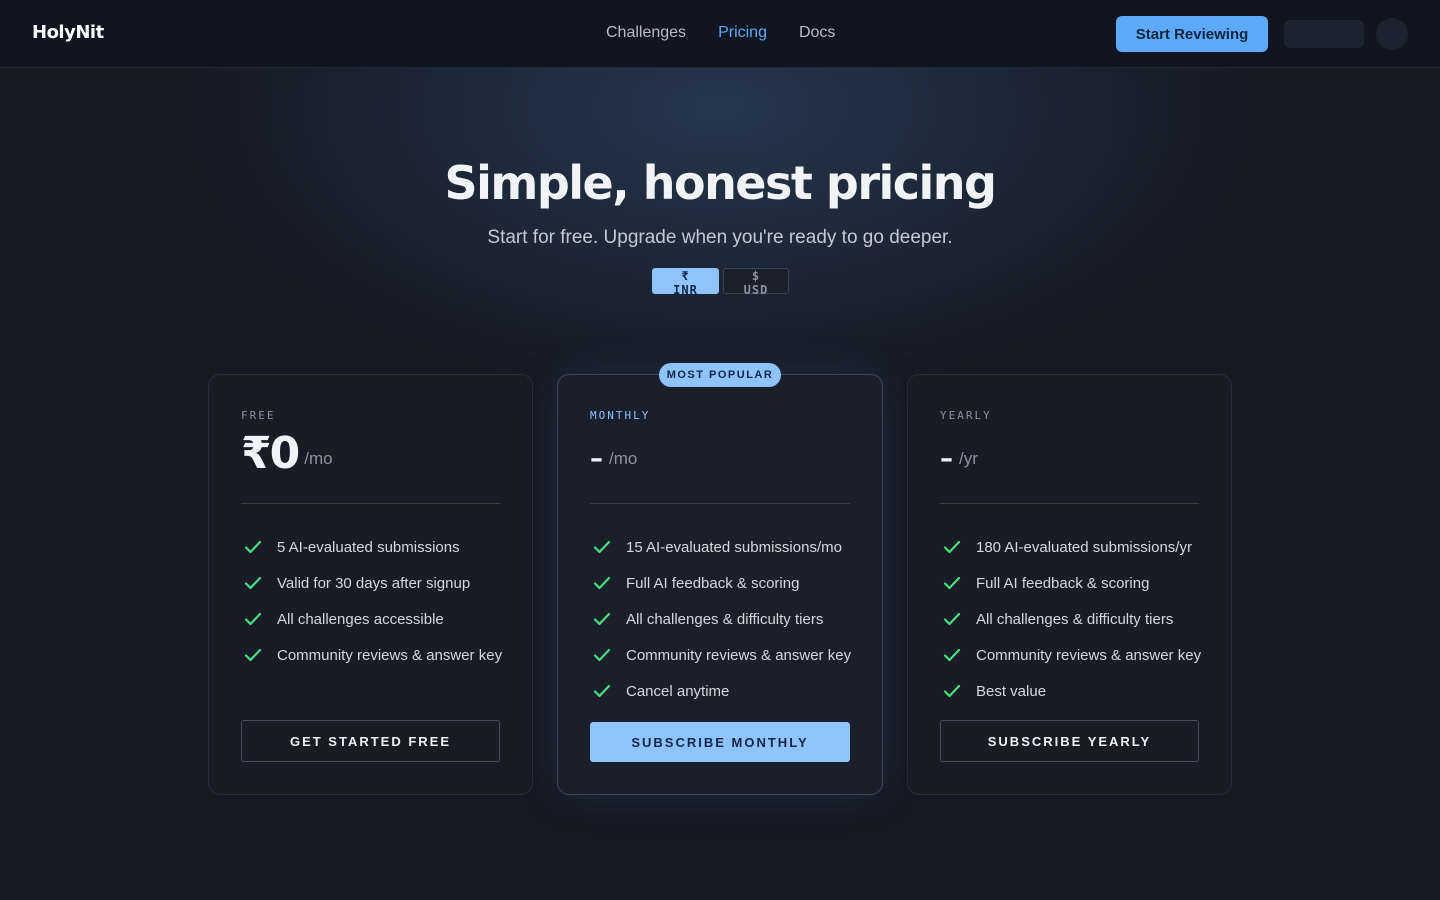 The image size is (1440, 900). What do you see at coordinates (620, 415) in the screenshot?
I see `plan-tier-label: MONTHLY` at bounding box center [620, 415].